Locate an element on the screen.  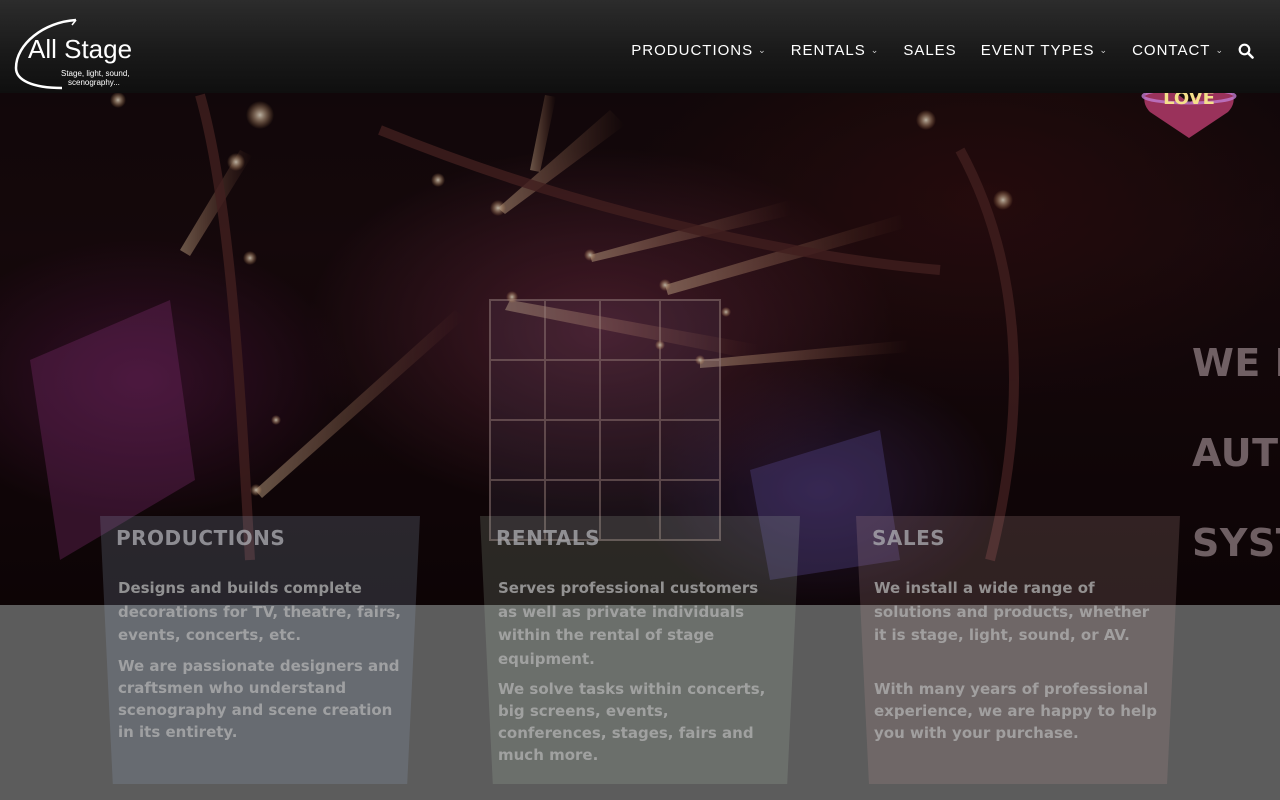
nav-item-event-types: EVENT TYPES ⌄ is located at coordinates (1044, 50).